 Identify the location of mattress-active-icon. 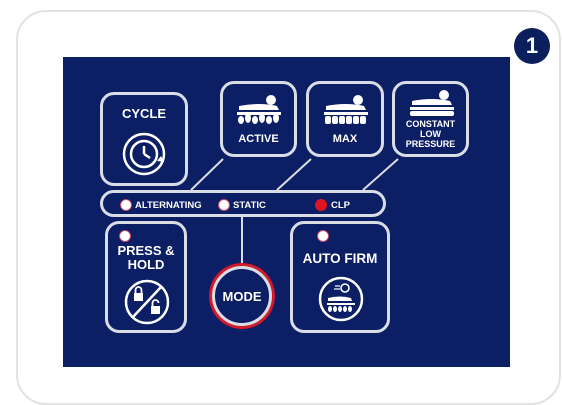
(259, 109).